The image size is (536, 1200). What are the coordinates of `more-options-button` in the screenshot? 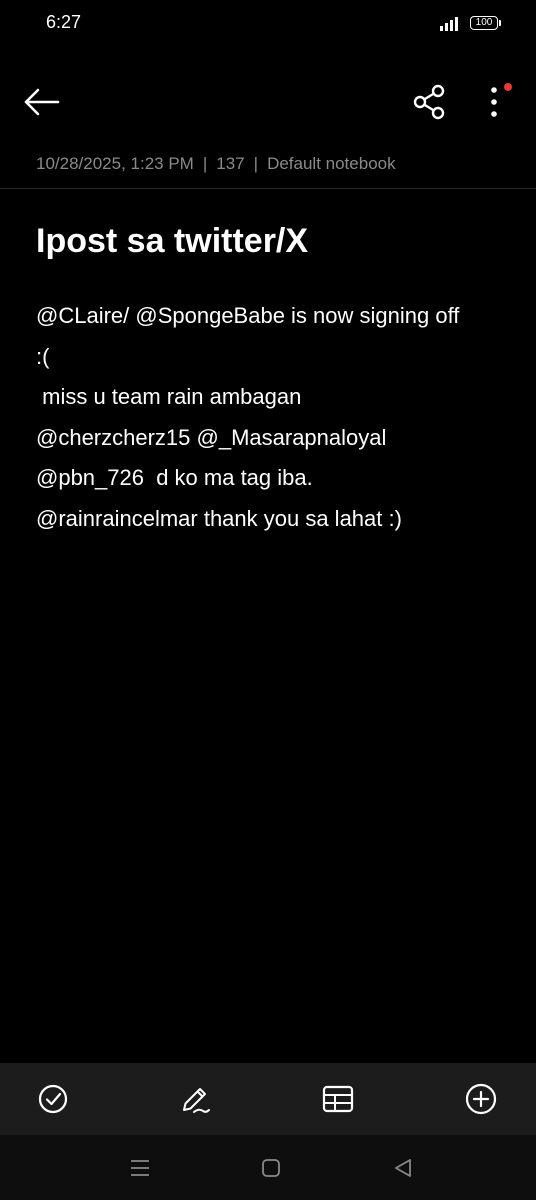 It's located at (495, 102).